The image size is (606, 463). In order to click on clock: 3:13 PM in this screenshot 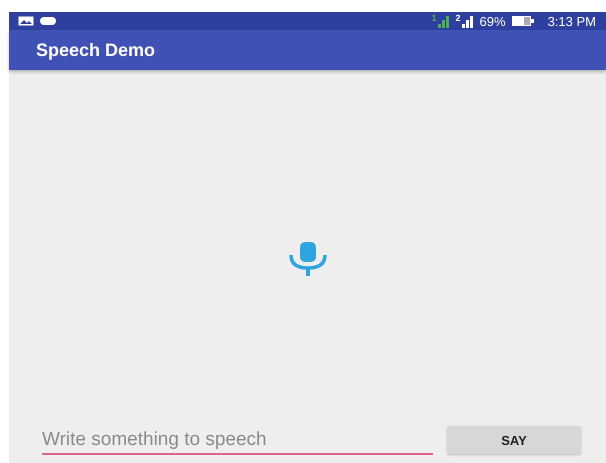, I will do `click(572, 21)`.